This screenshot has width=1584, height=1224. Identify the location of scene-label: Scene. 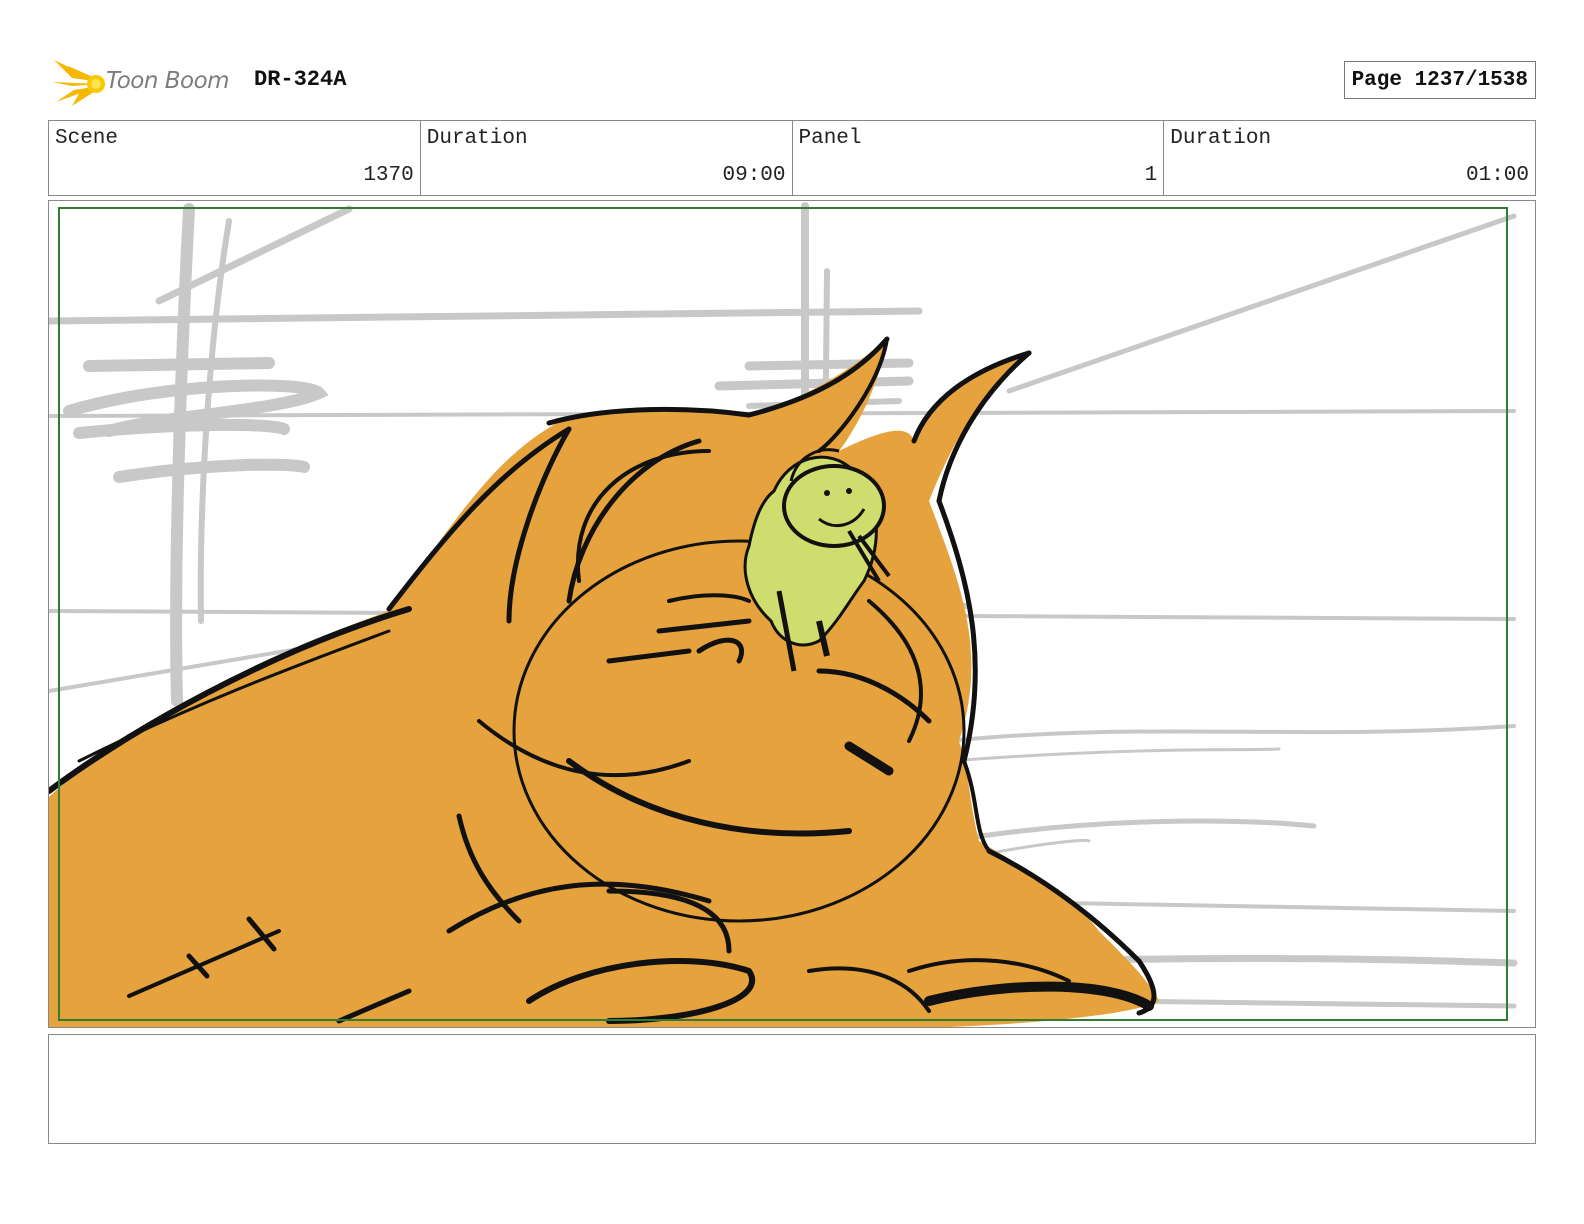
(87, 138).